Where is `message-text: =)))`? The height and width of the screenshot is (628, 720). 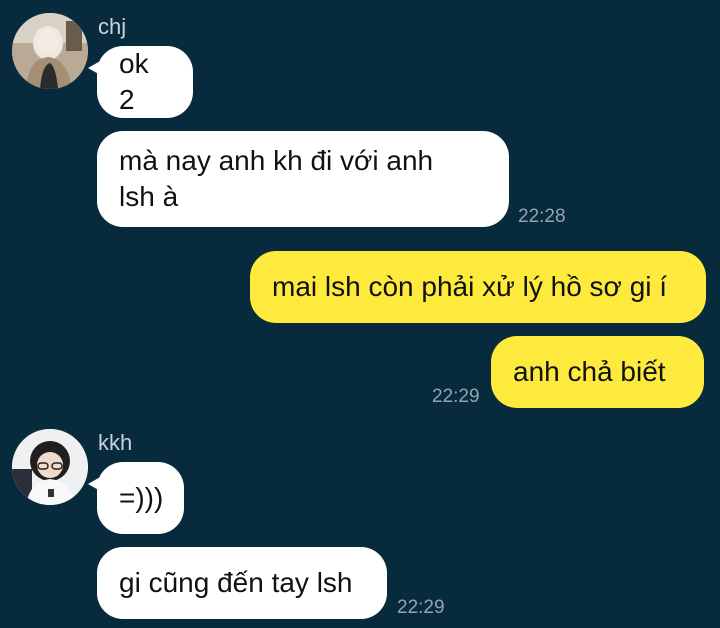 message-text: =))) is located at coordinates (141, 497).